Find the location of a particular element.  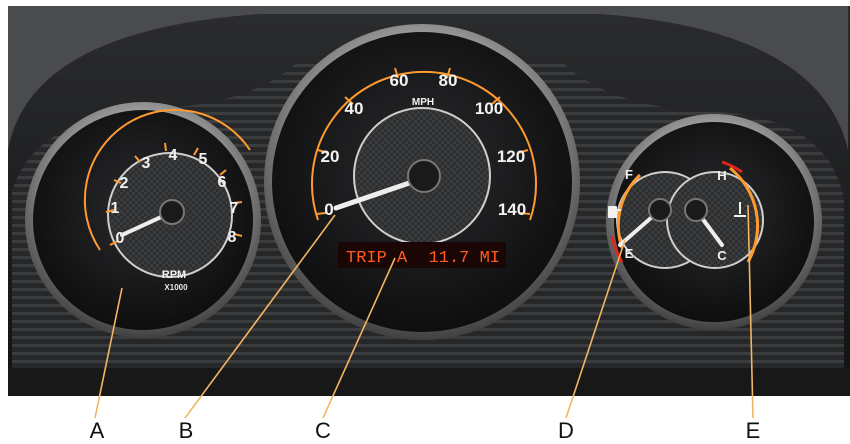

speed-tick-140: 140 is located at coordinates (512, 209).